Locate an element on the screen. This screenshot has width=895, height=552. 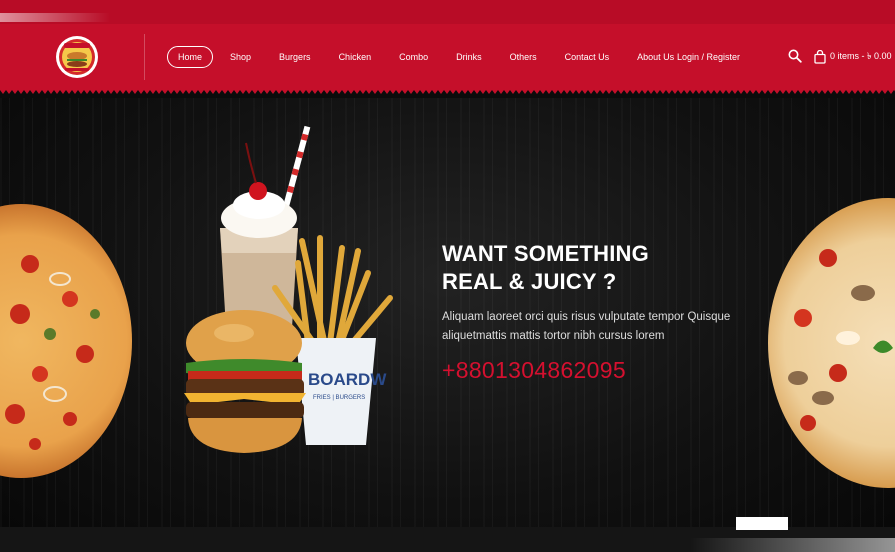
mushroom-toppings is located at coordinates (840, 340).